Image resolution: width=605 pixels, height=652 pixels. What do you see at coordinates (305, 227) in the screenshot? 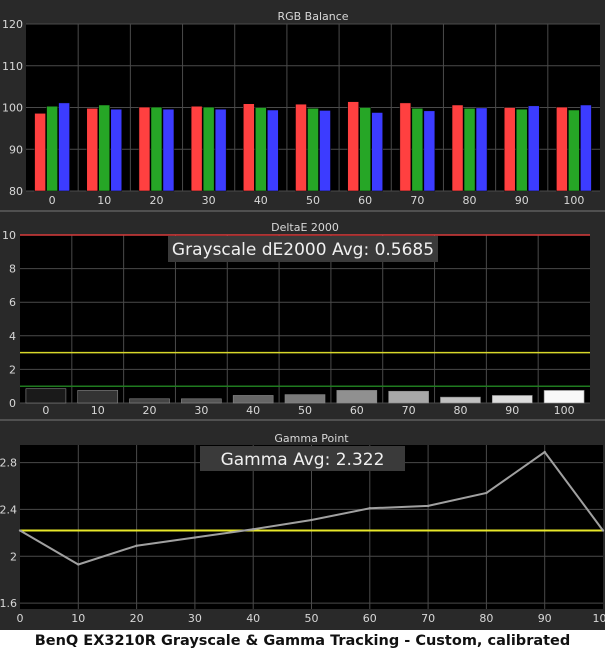
I see `chart-title: DeltaE 2000` at bounding box center [305, 227].